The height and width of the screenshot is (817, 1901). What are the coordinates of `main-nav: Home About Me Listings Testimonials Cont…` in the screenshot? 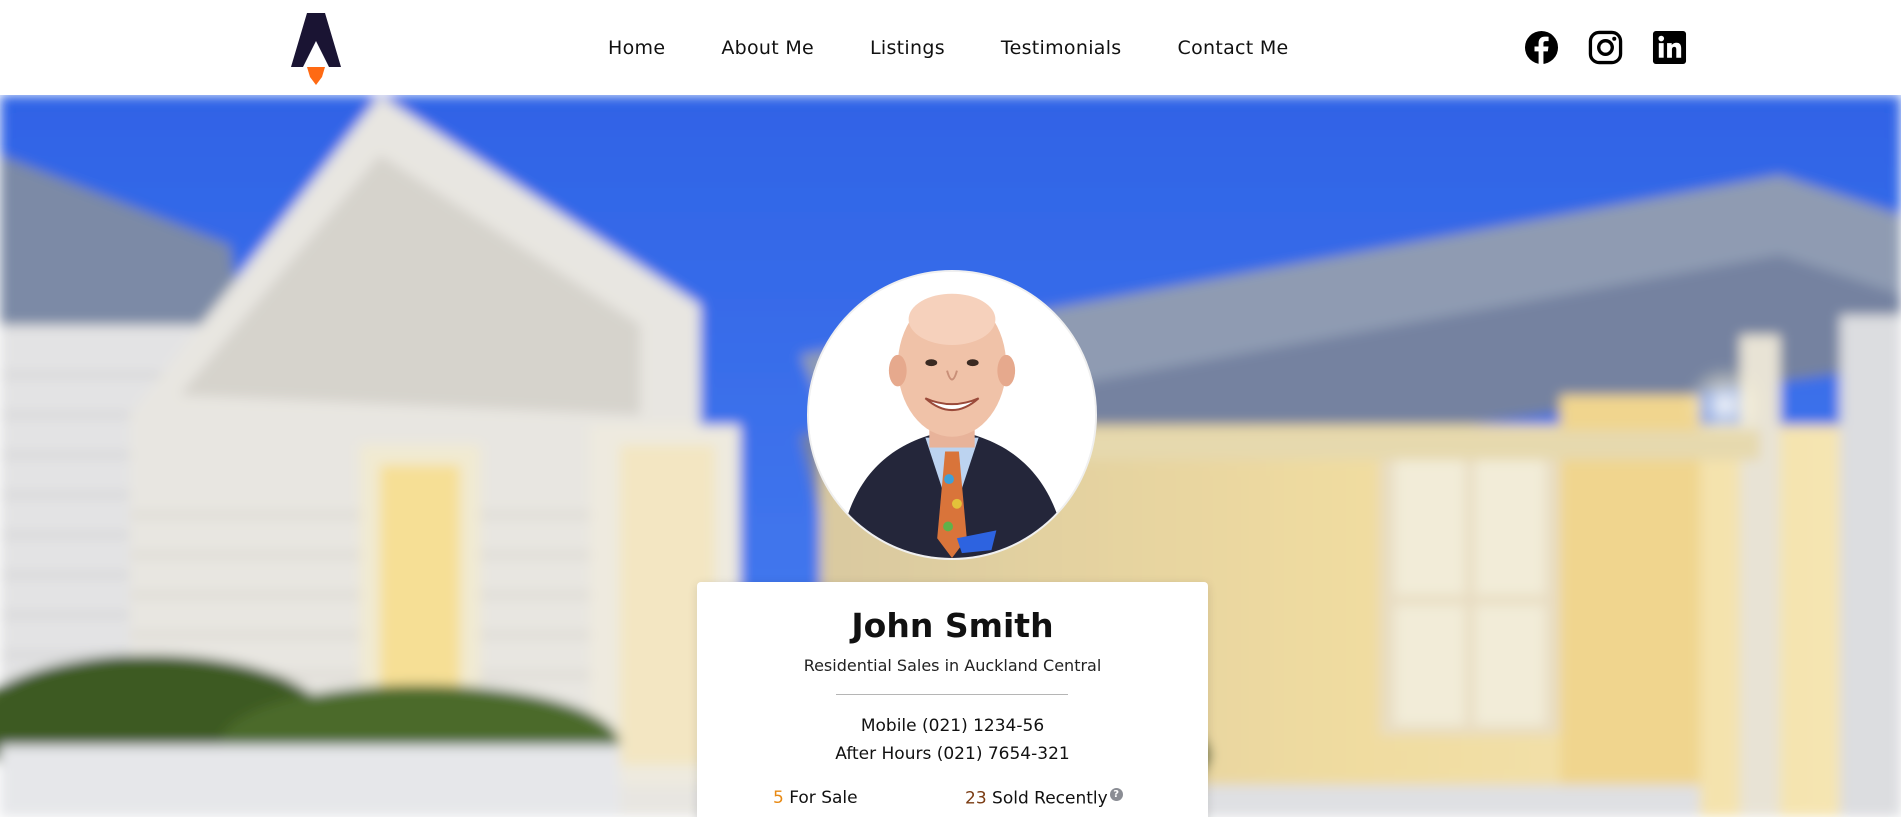 It's located at (948, 47).